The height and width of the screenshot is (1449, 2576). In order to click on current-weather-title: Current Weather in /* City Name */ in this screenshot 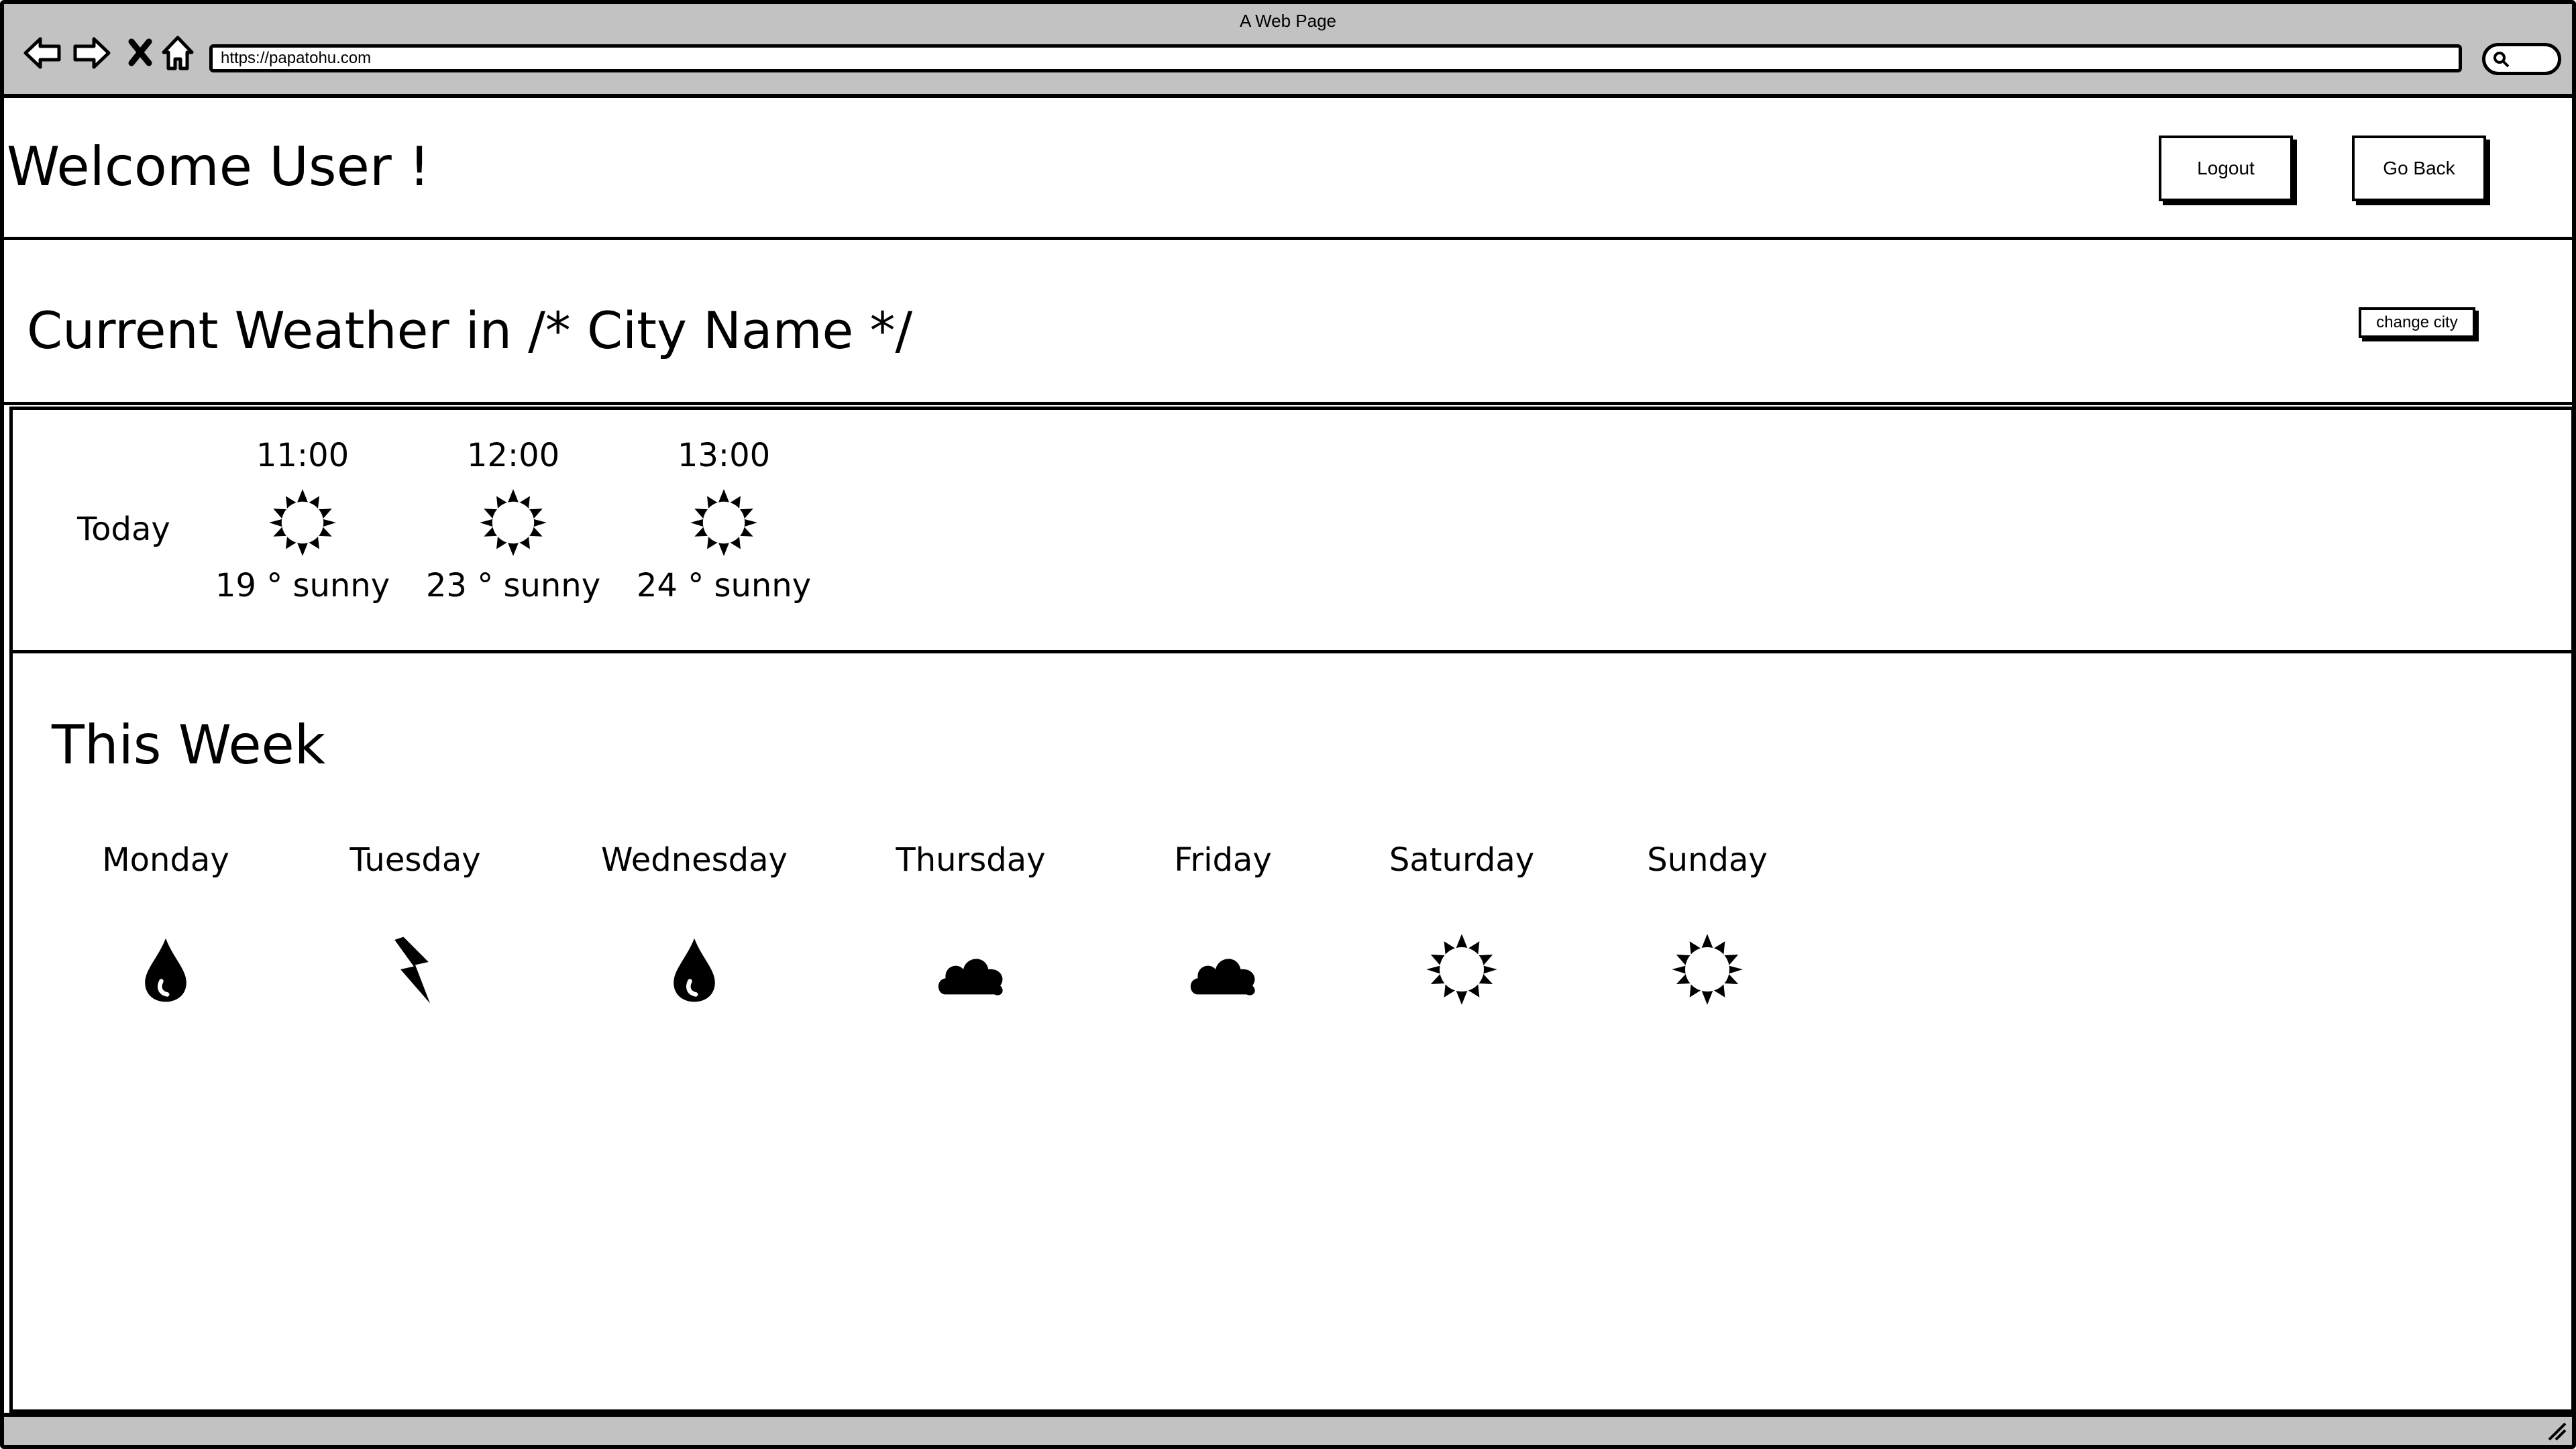, I will do `click(470, 330)`.